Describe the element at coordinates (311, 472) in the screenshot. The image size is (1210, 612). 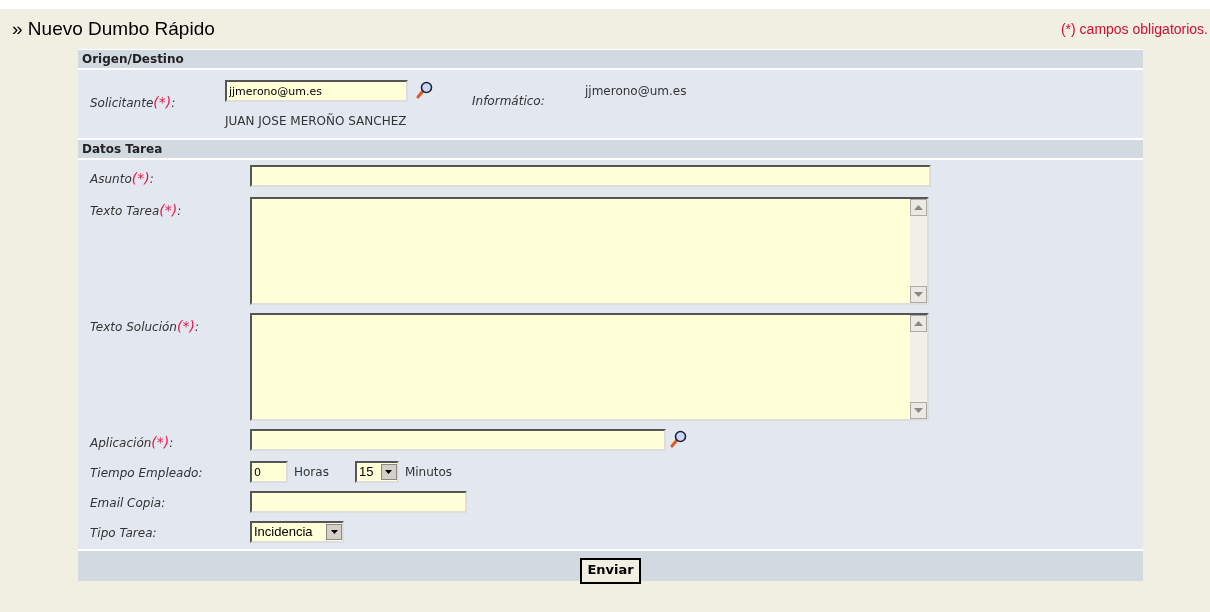
I see `unit-label: Horas` at that location.